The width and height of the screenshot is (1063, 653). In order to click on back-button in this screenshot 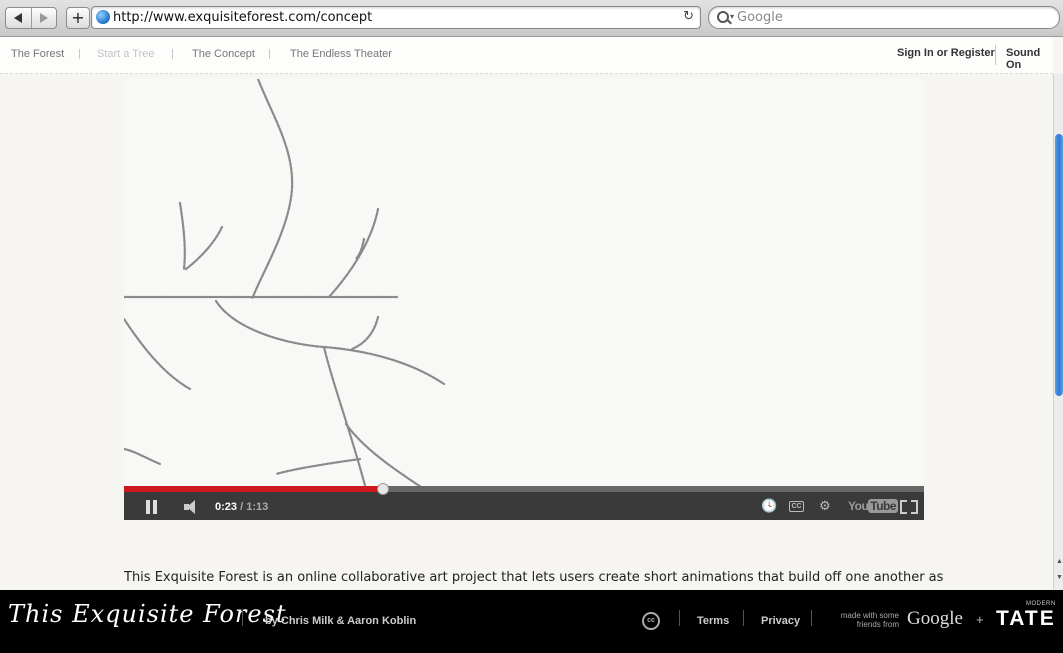, I will do `click(18, 18)`.